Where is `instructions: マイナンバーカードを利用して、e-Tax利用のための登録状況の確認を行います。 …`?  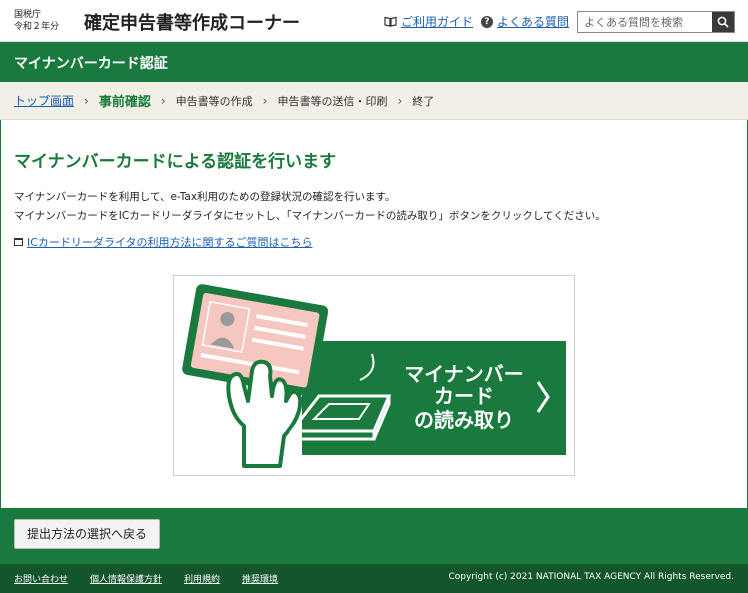
instructions: マイナンバーカードを利用して、e-Tax利用のための登録状況の確認を行います。 … is located at coordinates (310, 207).